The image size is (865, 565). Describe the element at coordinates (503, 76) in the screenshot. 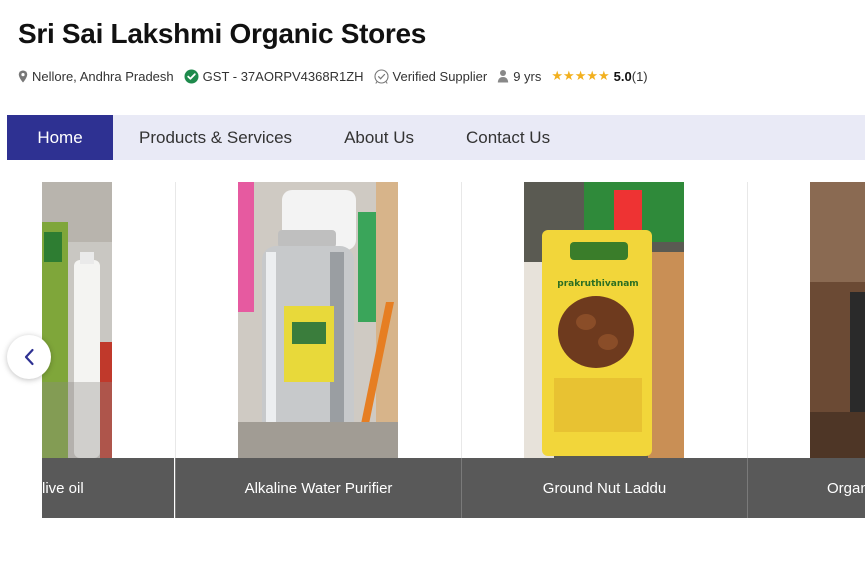

I see `person-icon` at that location.